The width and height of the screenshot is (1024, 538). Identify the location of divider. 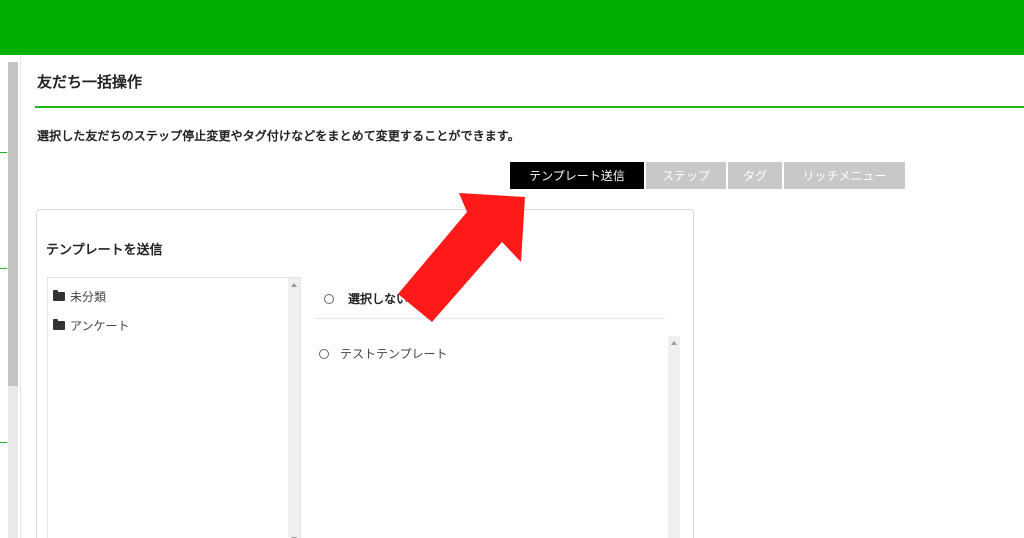
(490, 318).